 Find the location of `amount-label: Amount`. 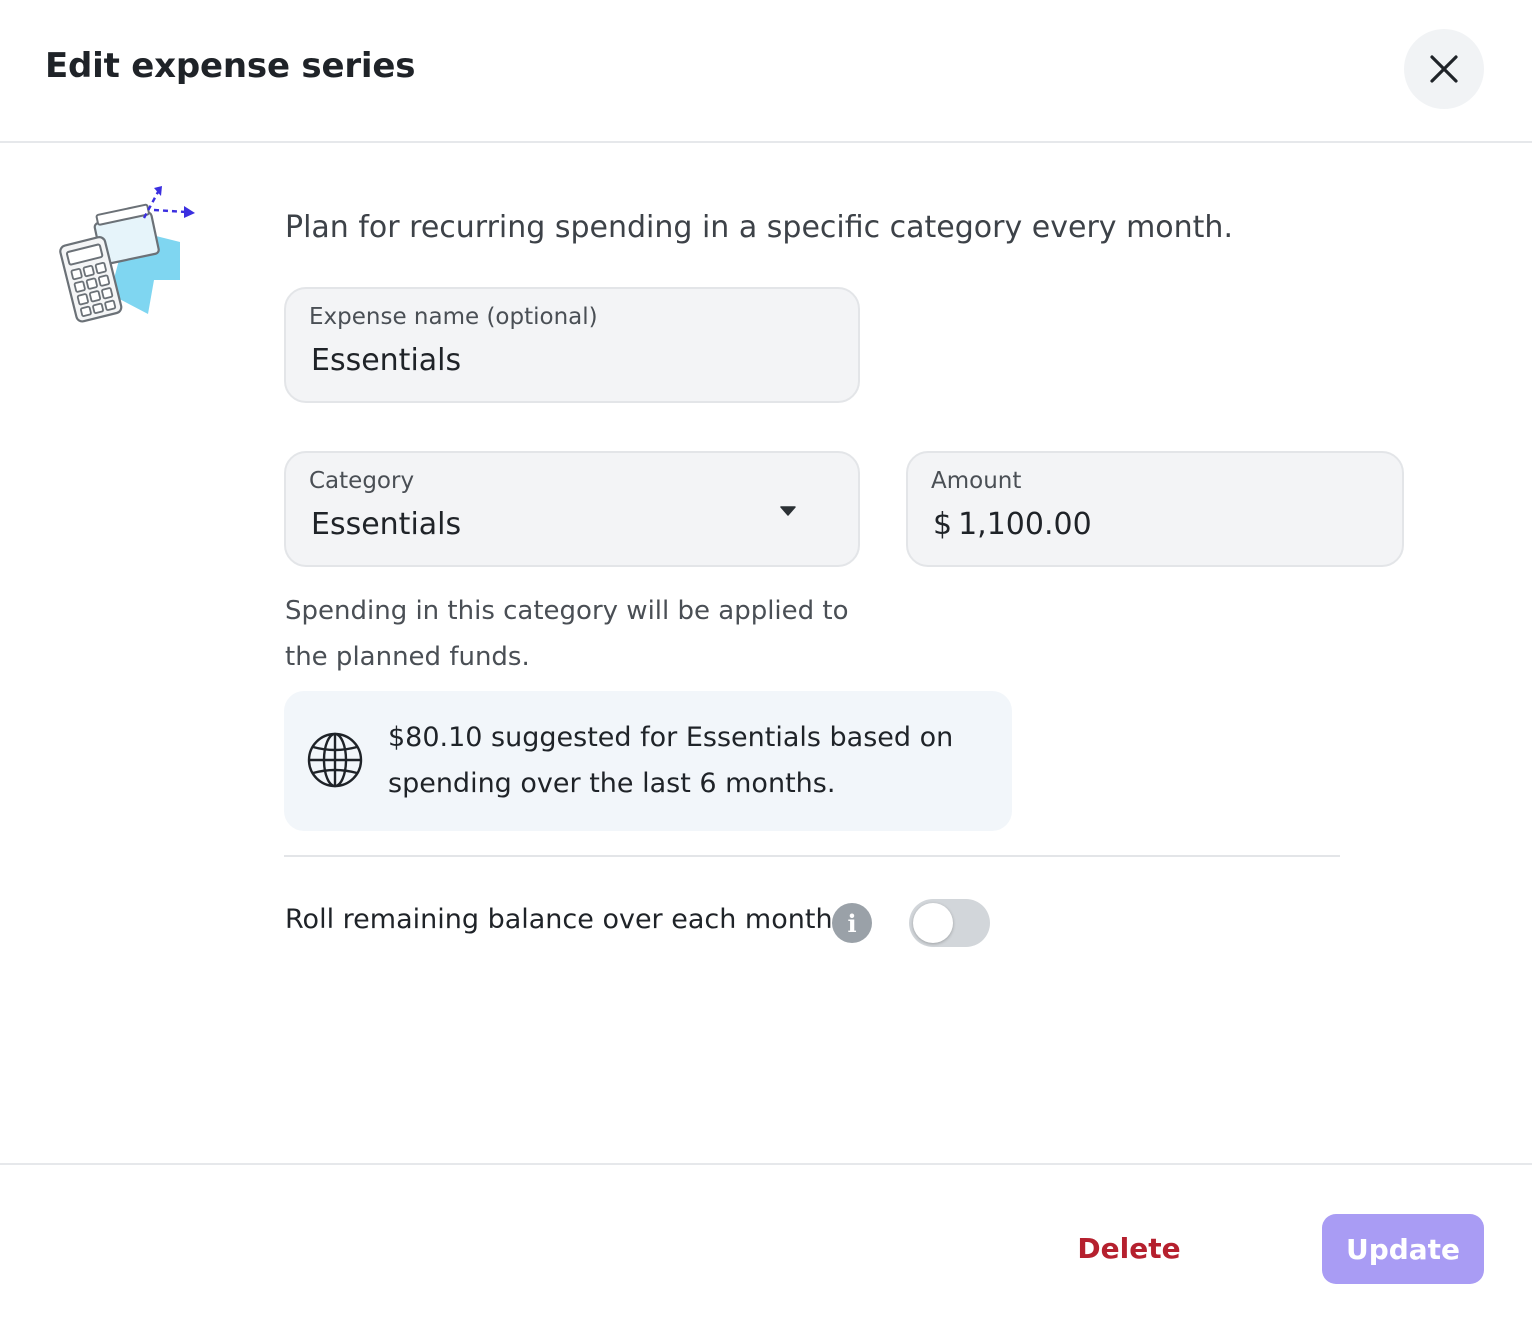

amount-label: Amount is located at coordinates (976, 481).